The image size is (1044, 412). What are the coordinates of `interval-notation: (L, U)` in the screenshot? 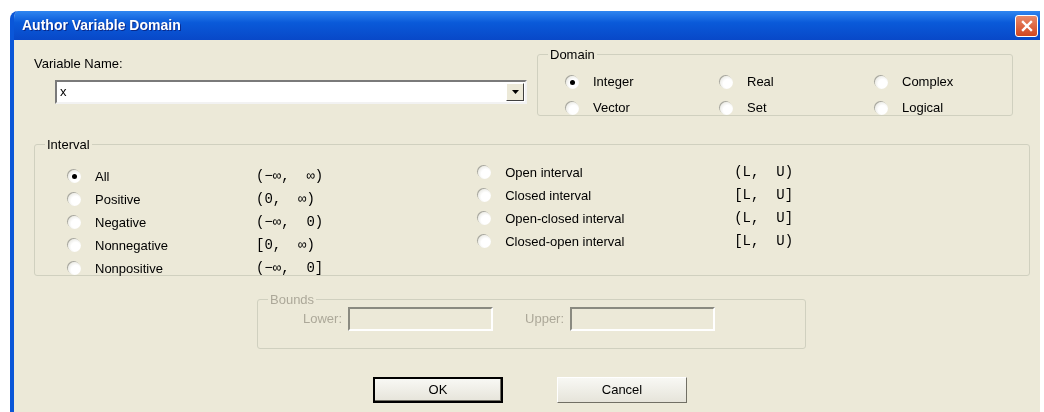 It's located at (764, 172).